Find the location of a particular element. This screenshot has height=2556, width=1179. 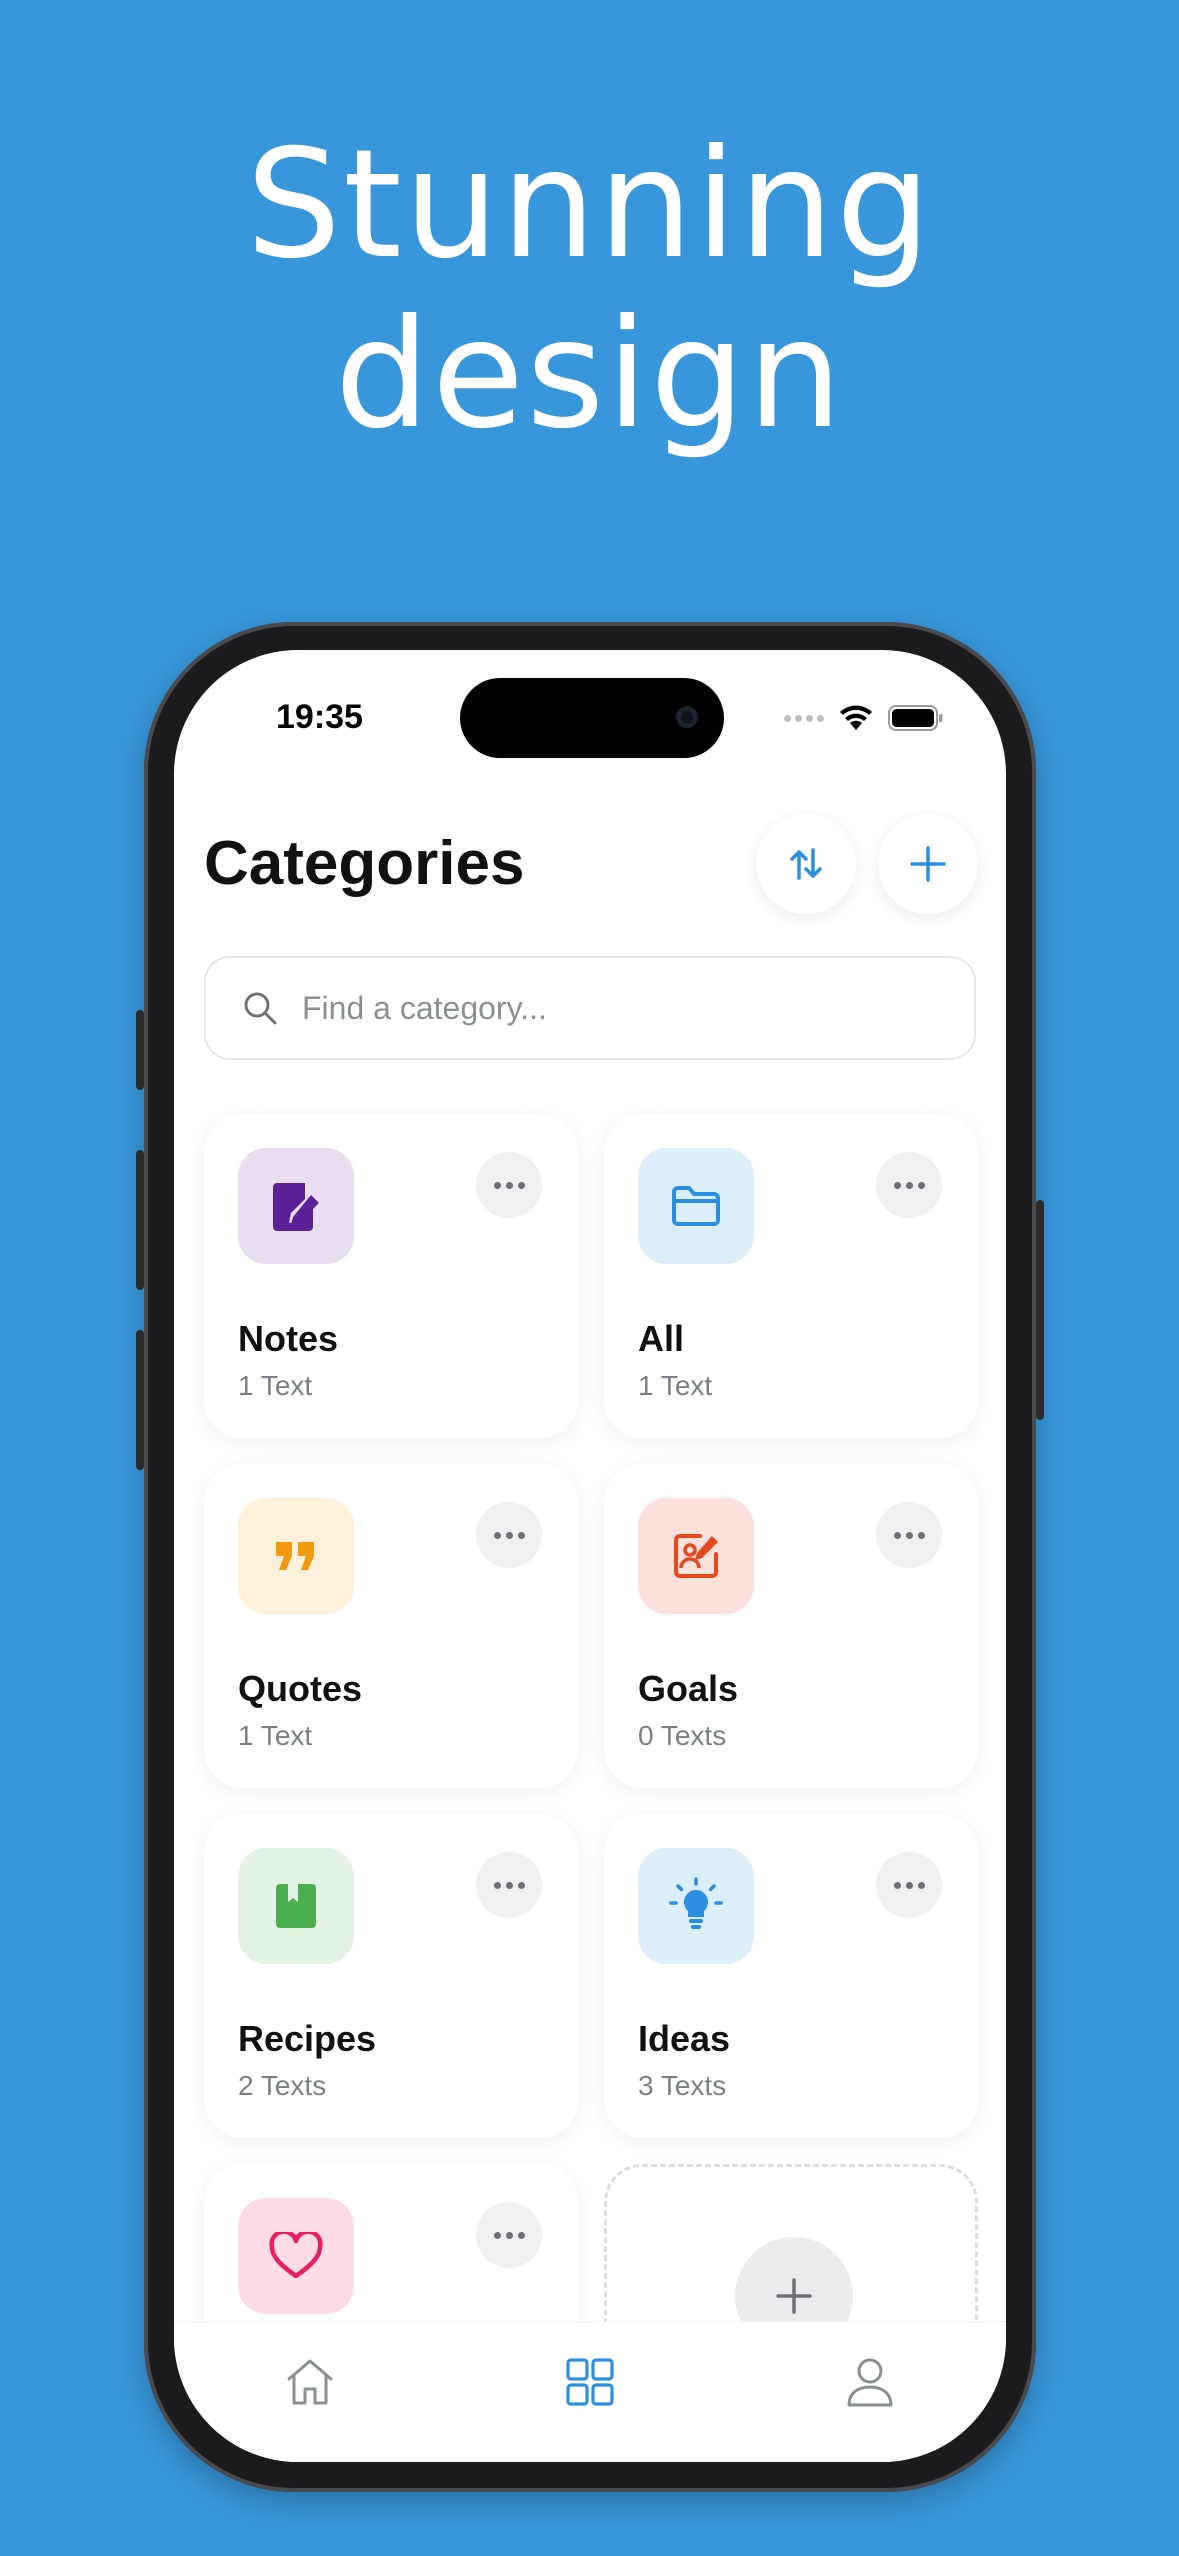

volume-down-button is located at coordinates (140, 1400).